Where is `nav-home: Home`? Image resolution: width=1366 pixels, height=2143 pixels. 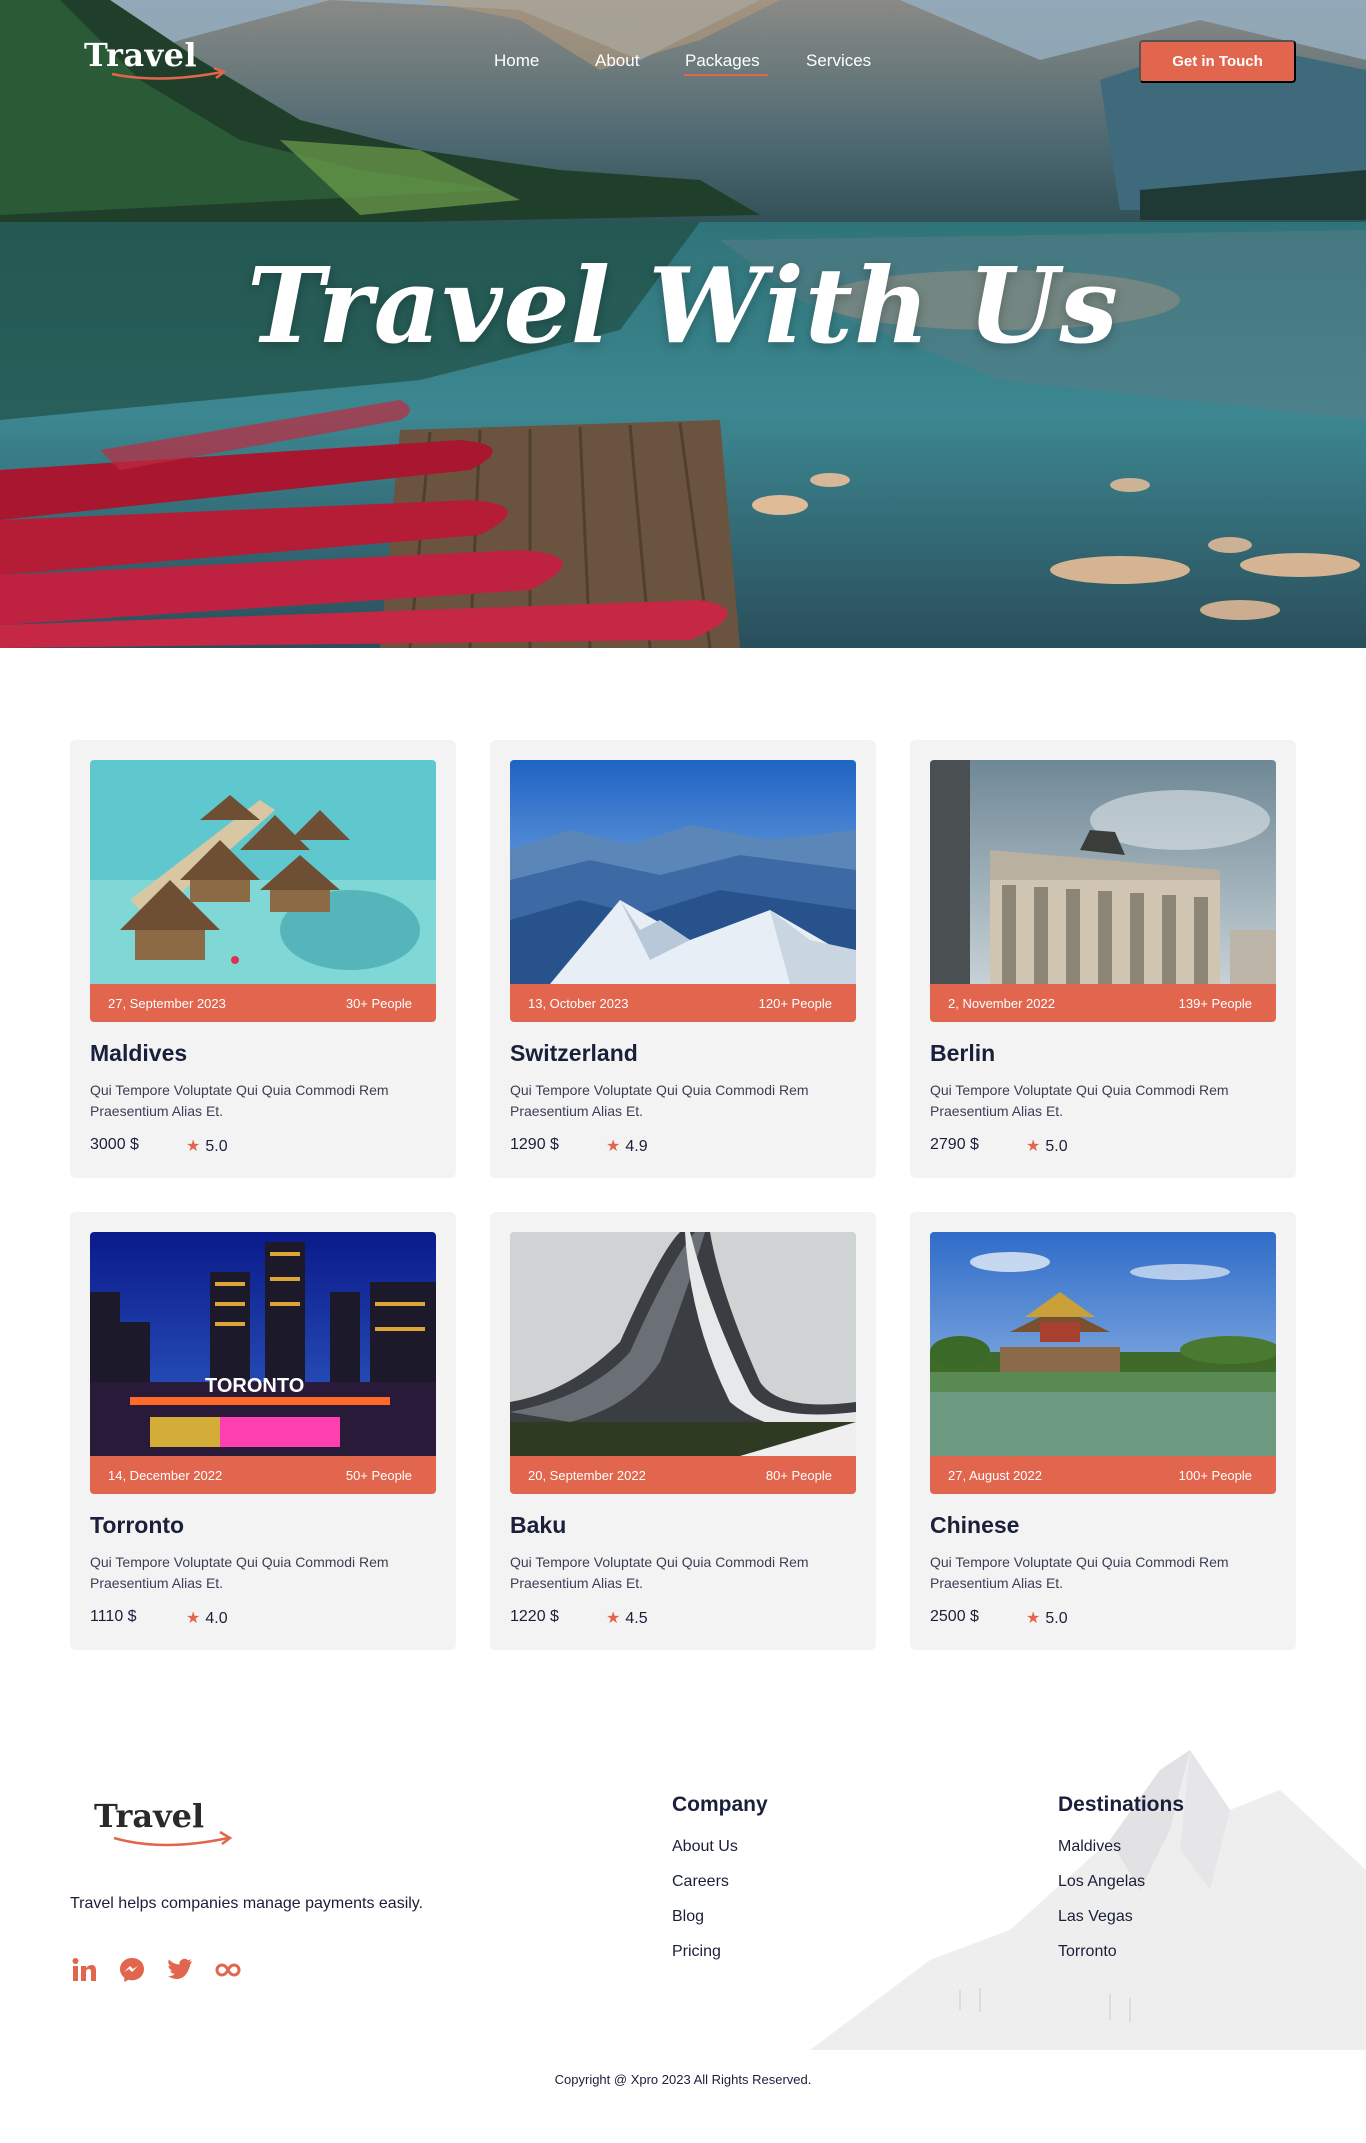
nav-home: Home is located at coordinates (516, 61).